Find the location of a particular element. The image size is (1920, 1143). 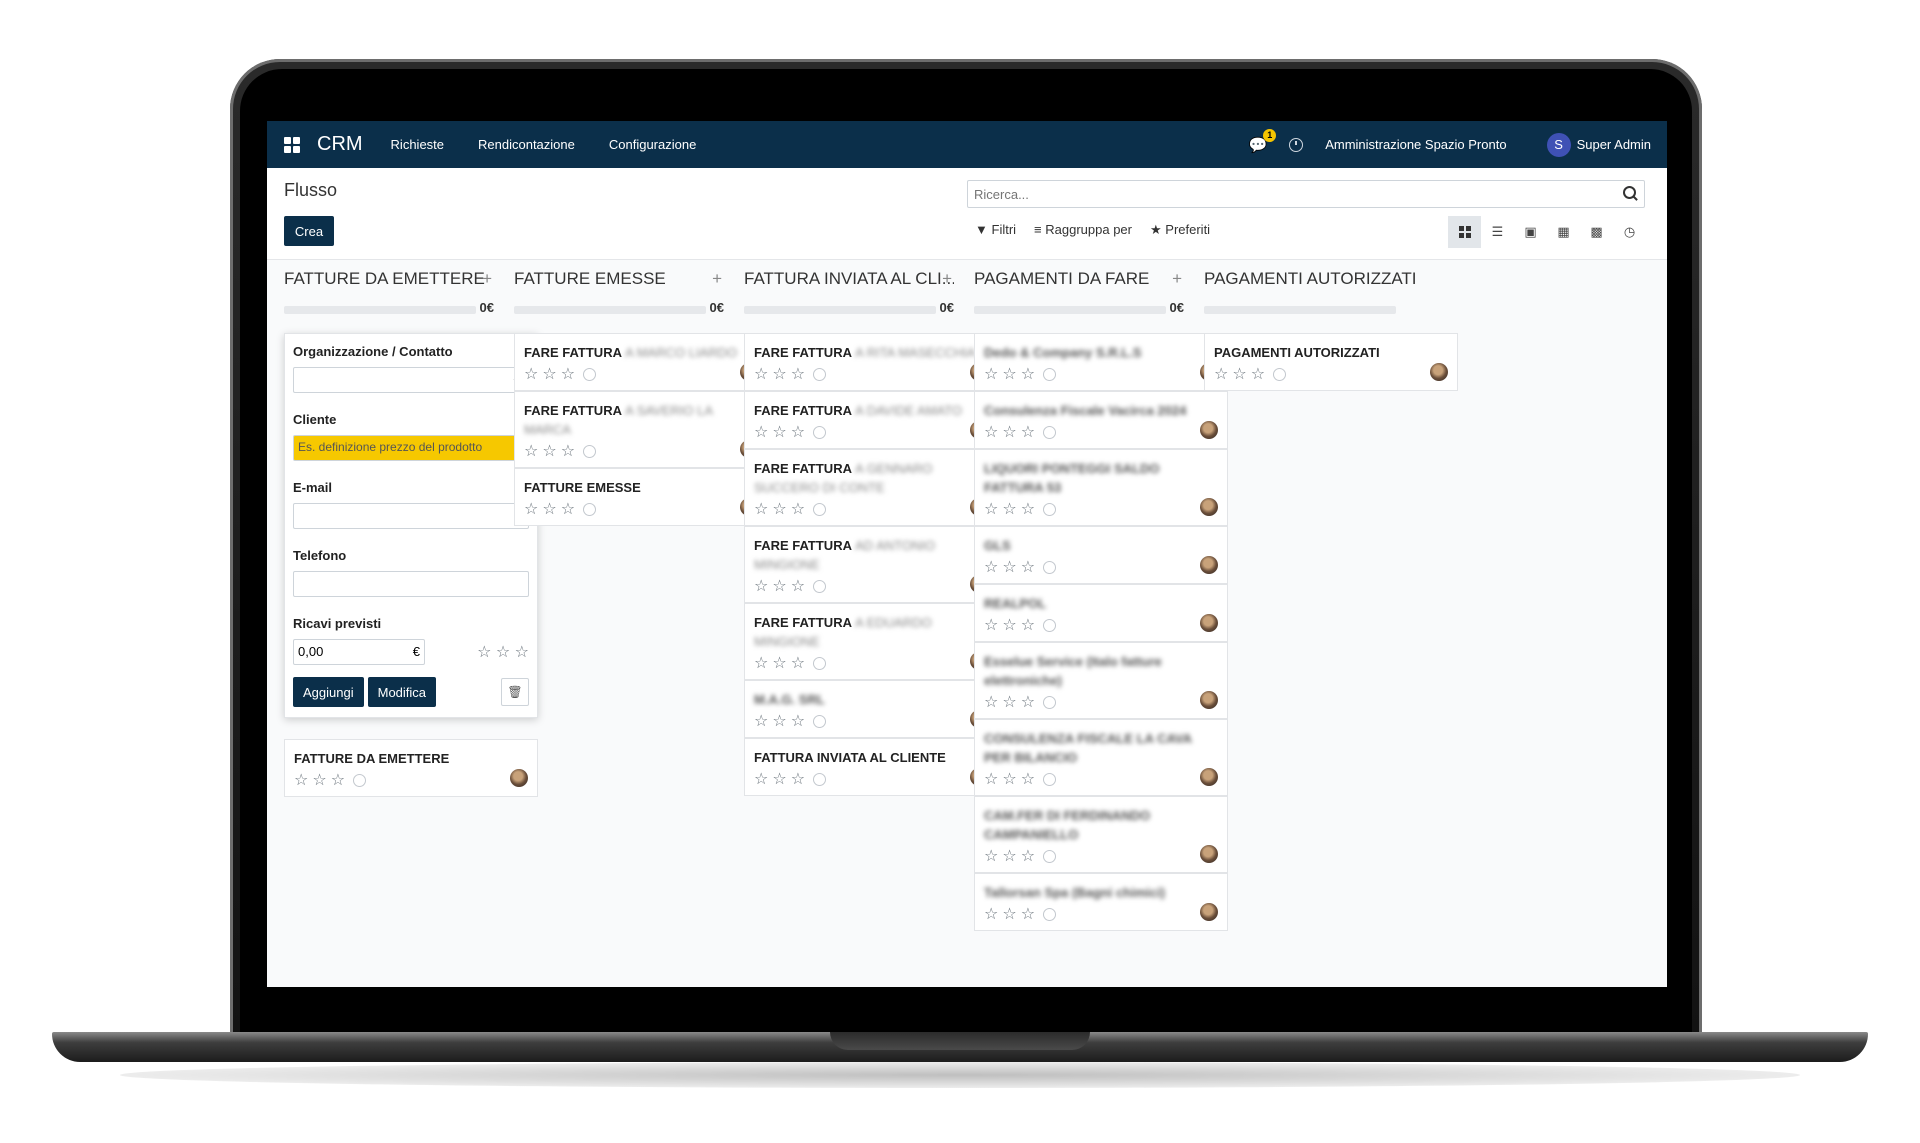

kanban-card: FARE FATTURA A DAVIDE AMATO ☆ ☆ ☆ is located at coordinates (871, 420).